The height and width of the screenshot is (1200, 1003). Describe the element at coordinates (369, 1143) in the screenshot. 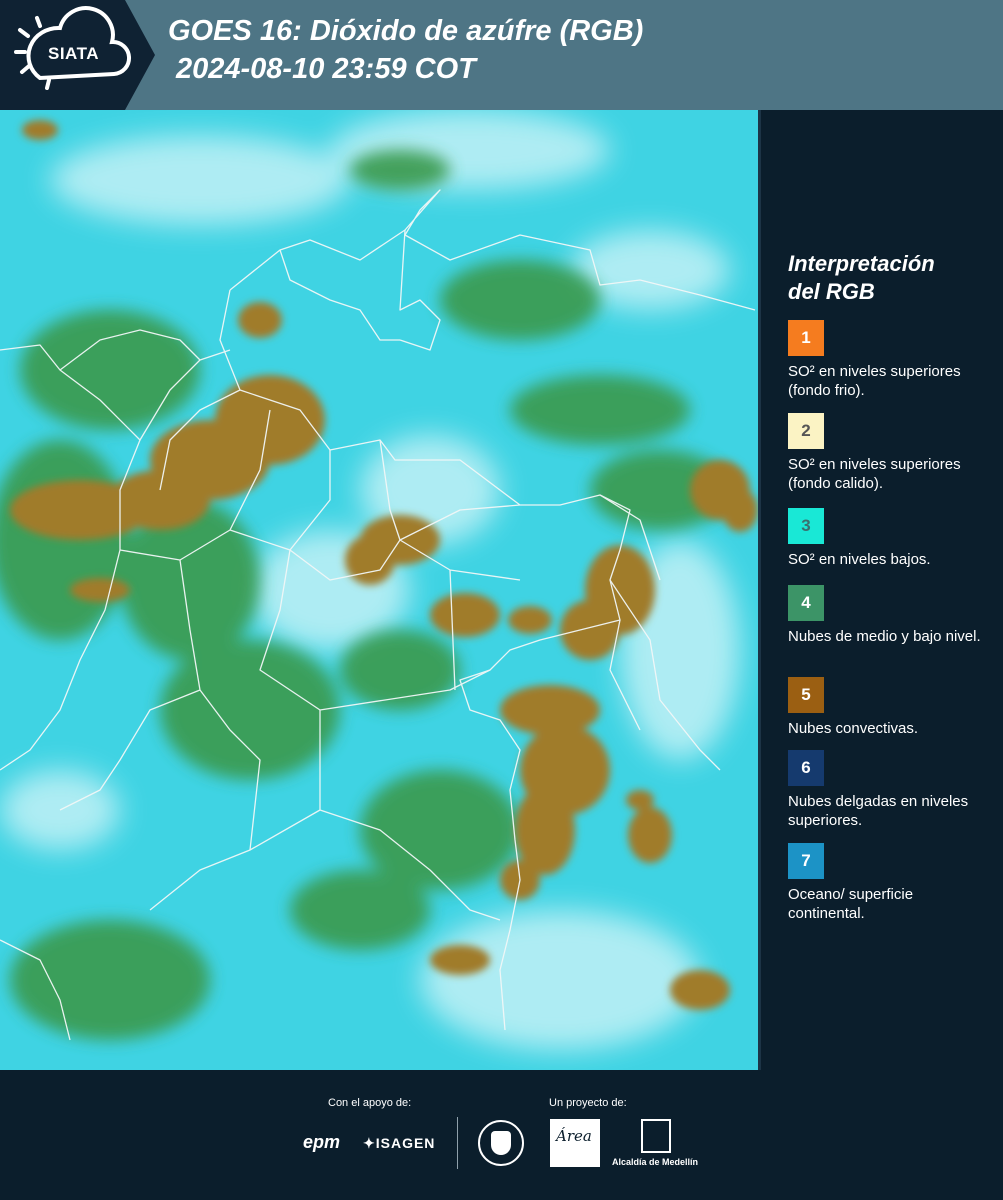

I see `isagen-icon: ✦` at that location.